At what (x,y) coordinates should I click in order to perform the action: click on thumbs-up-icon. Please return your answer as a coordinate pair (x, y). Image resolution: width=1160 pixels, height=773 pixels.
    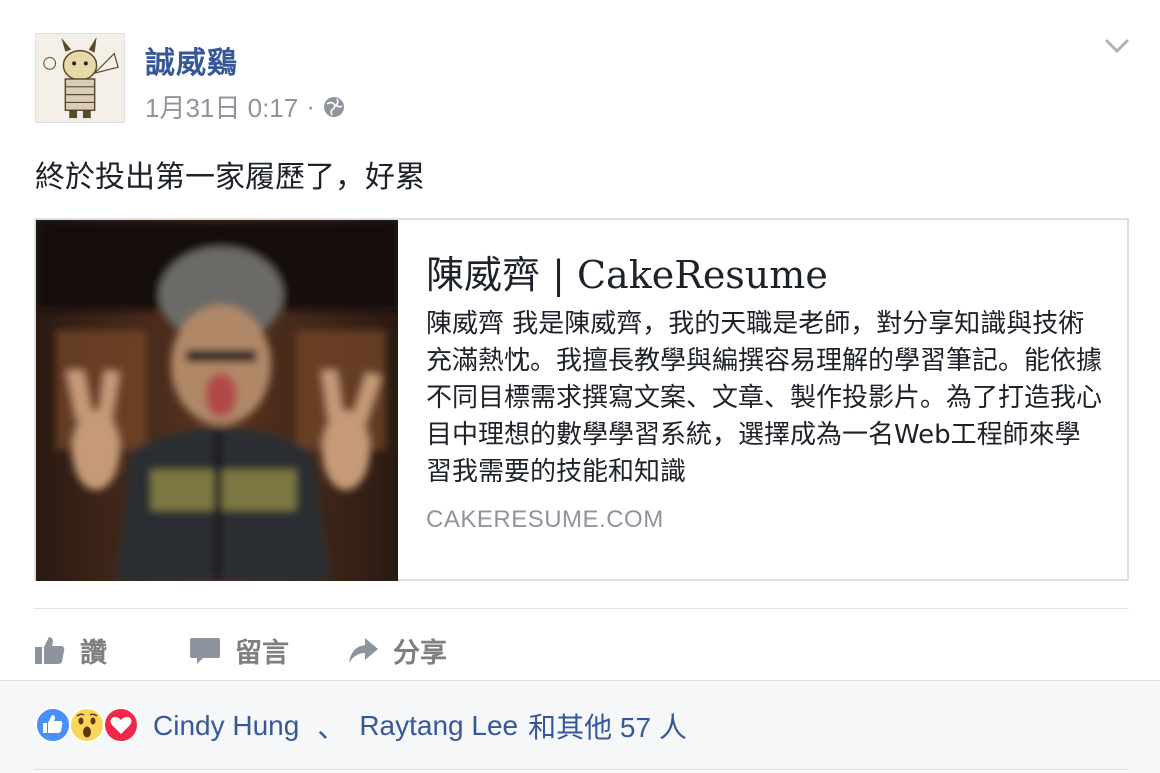
    Looking at the image, I should click on (50, 650).